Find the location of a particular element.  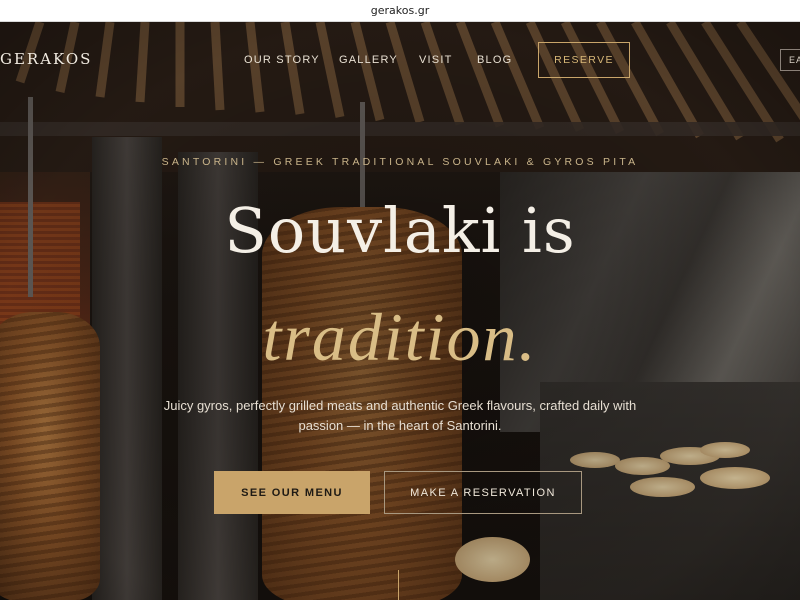

browser-url-bar: gerakos.gr is located at coordinates (400, 11).